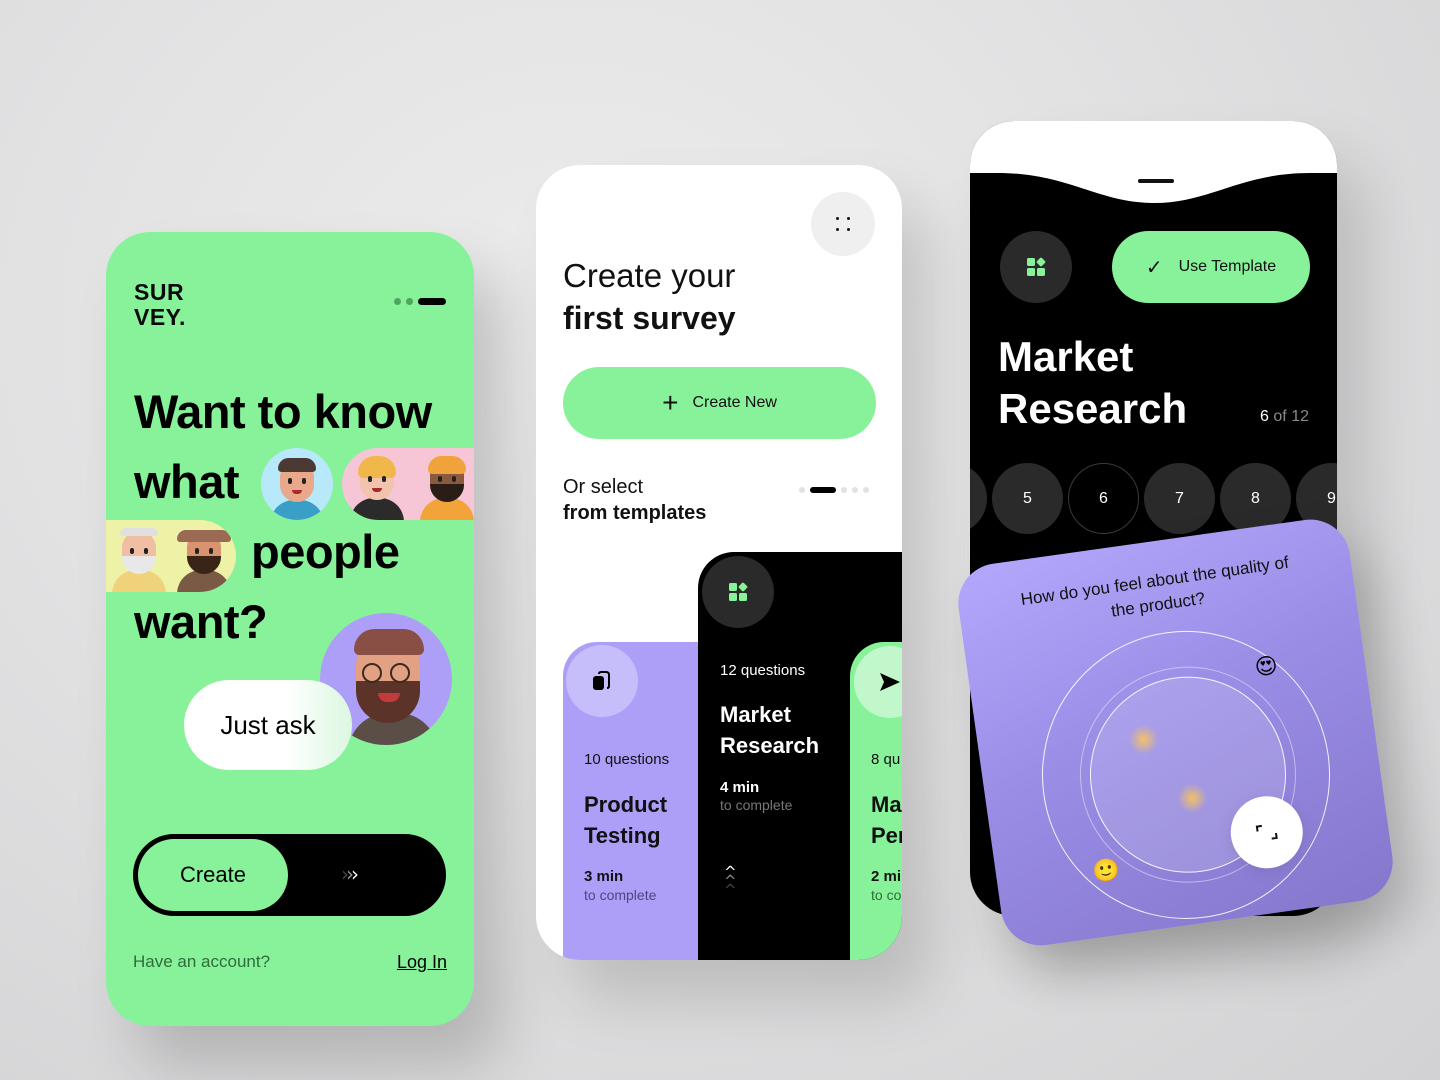 The height and width of the screenshot is (1080, 1440). I want to click on avatar-turban-man, so click(446, 487).